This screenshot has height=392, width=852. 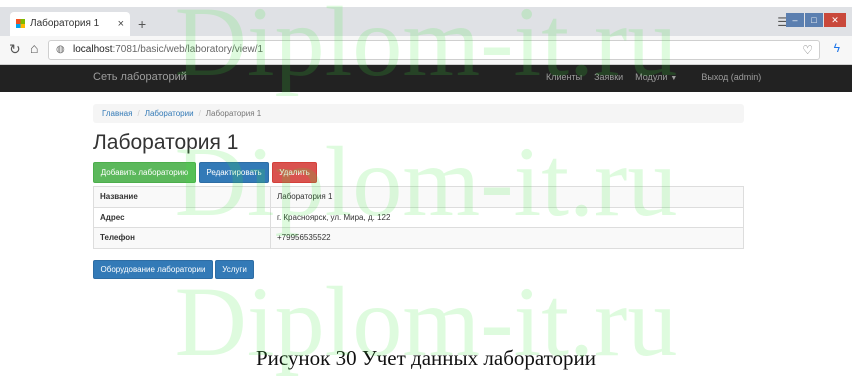 What do you see at coordinates (153, 269) in the screenshot?
I see `equipment-button: Оборудование лаборатории` at bounding box center [153, 269].